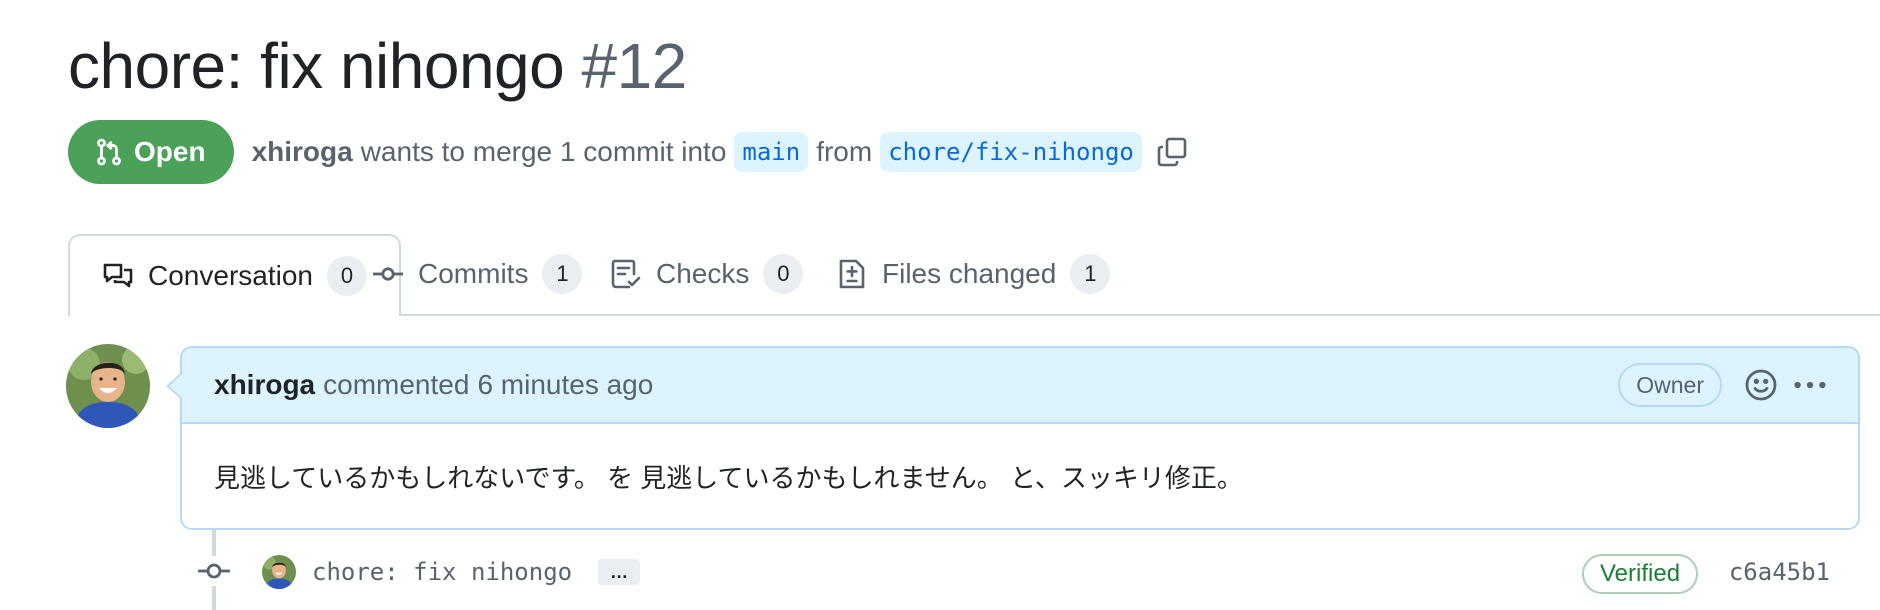 Image resolution: width=1880 pixels, height=610 pixels. Describe the element at coordinates (852, 274) in the screenshot. I see `file-diff-icon` at that location.